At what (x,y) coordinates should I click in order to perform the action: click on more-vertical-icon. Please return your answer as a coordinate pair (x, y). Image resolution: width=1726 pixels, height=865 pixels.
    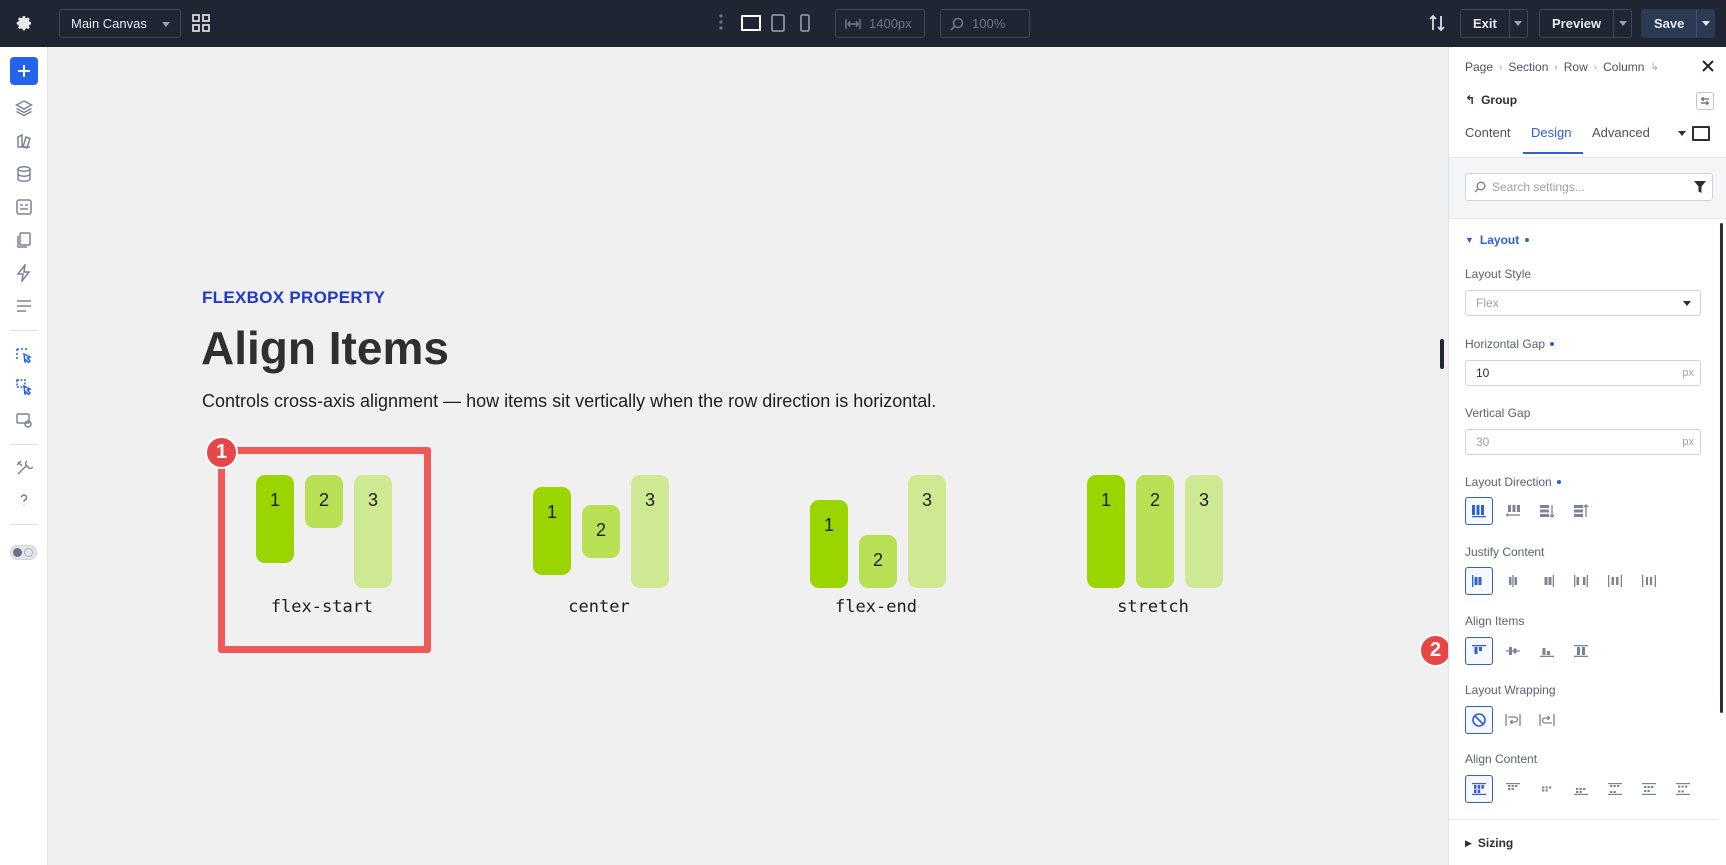
    Looking at the image, I should click on (721, 24).